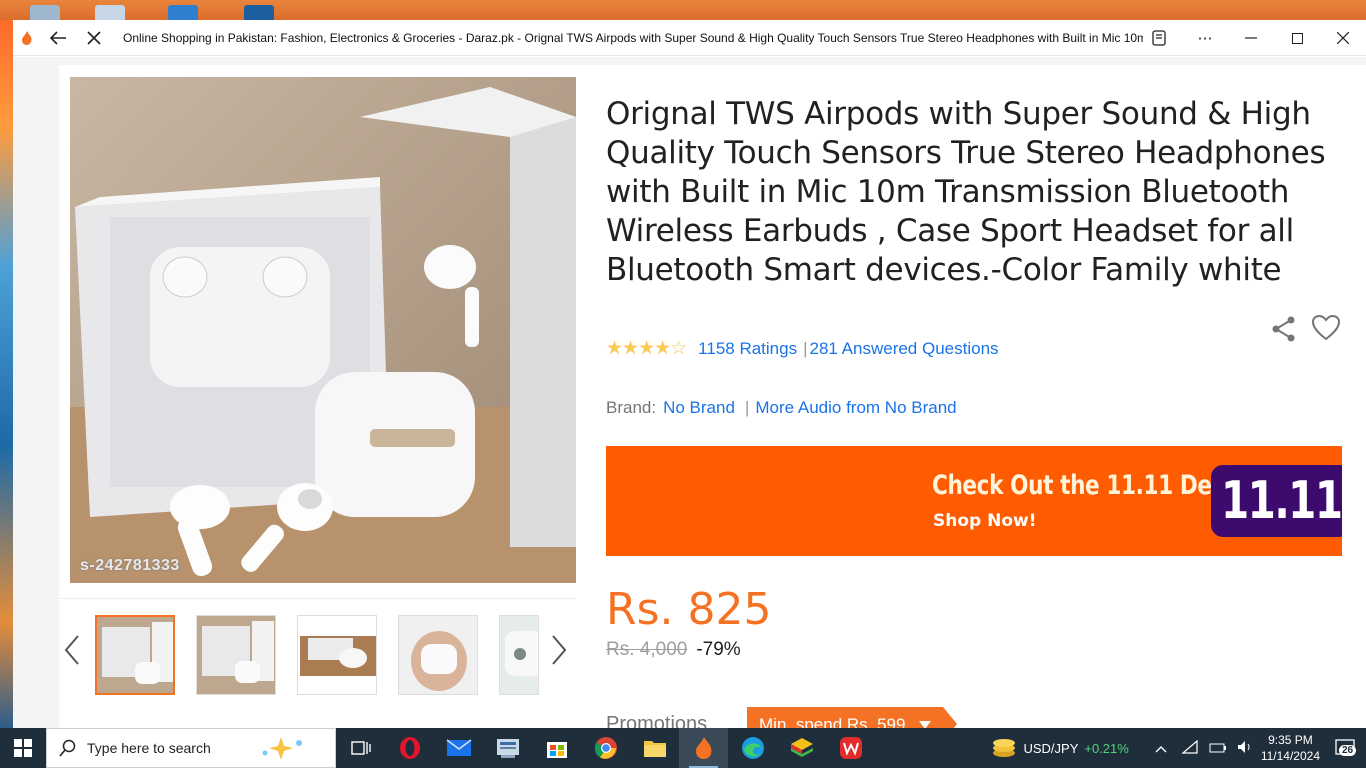  Describe the element at coordinates (703, 748) in the screenshot. I see `daraz-app-icon` at that location.